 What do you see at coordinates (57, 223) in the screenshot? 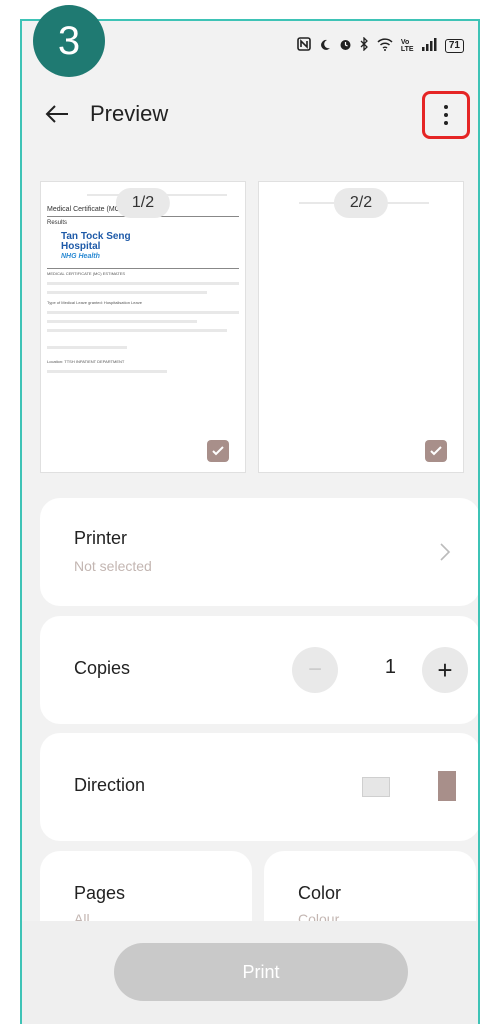
I see `doc-results: Results` at bounding box center [57, 223].